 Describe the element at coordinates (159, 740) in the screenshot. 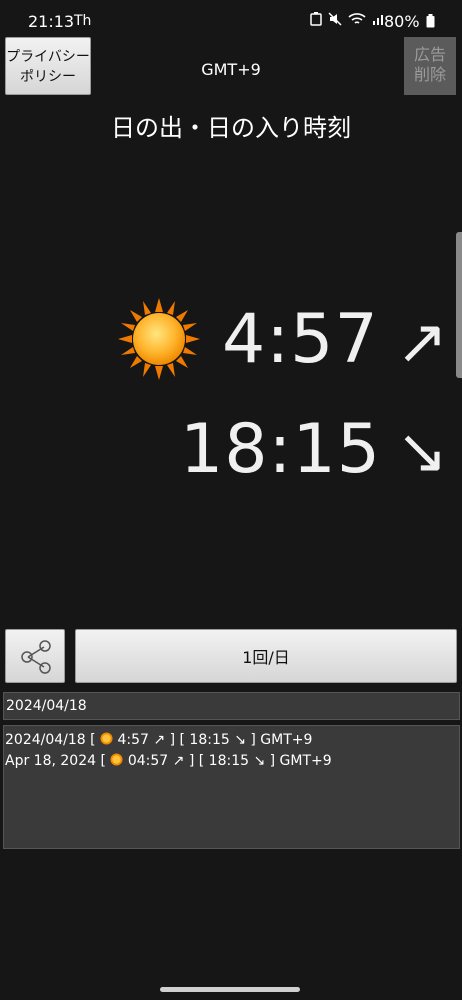

I see `log-line: 2024/04/18 [ 4:57 ↗ ] [ 18:15 ↘ ] GMT+9` at that location.